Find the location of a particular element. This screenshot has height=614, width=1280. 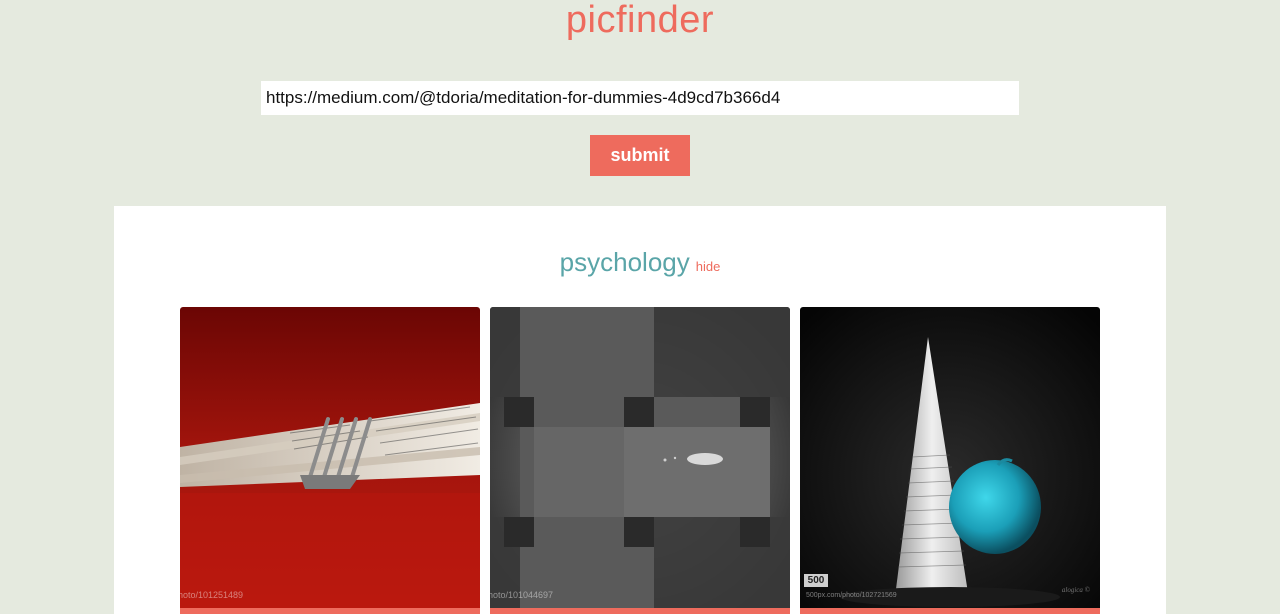

photo-cone-apple-image is located at coordinates (950, 460).